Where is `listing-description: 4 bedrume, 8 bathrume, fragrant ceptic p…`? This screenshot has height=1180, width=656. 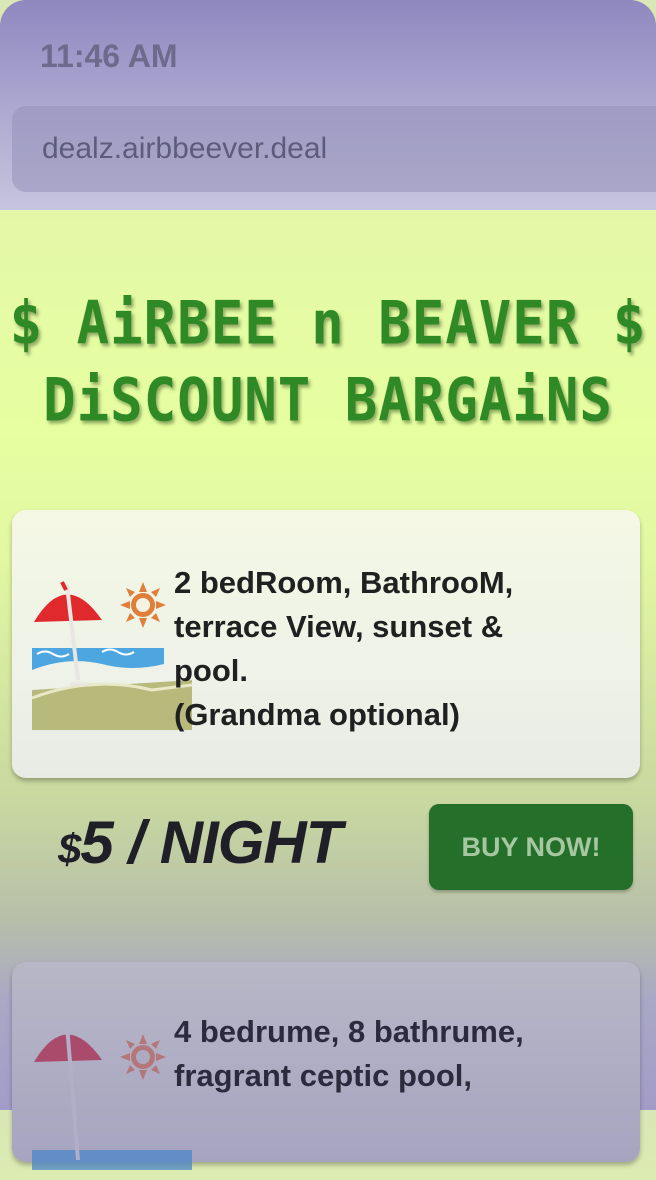 listing-description: 4 bedrume, 8 bathrume, fragrant ceptic p… is located at coordinates (349, 1054).